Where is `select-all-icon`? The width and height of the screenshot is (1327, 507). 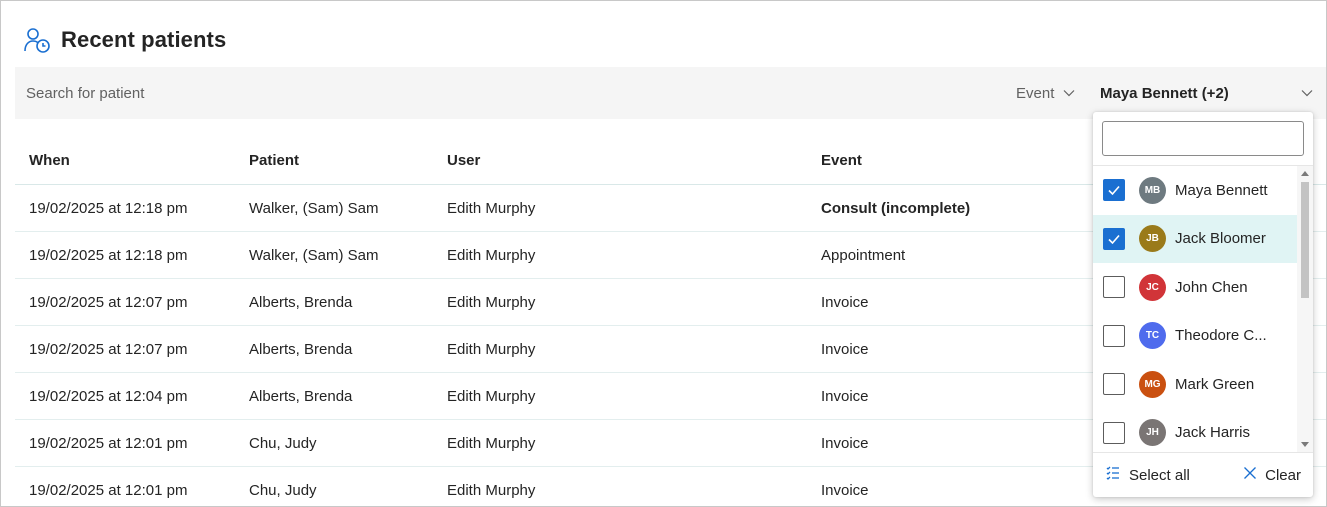
select-all-icon is located at coordinates (1113, 475).